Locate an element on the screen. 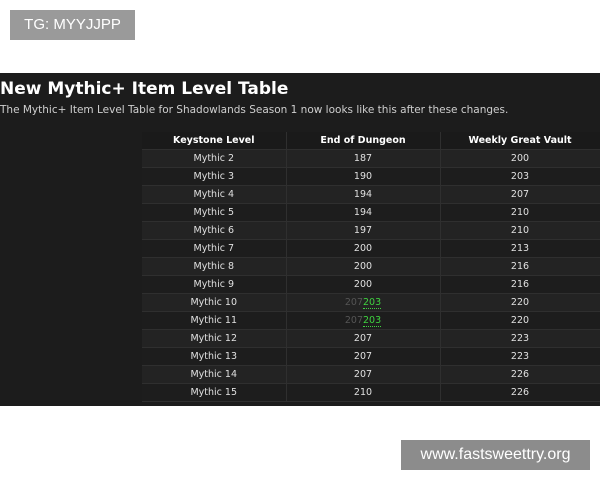 The height and width of the screenshot is (480, 600). keystone-level-cell: Mythic 4 is located at coordinates (214, 194).